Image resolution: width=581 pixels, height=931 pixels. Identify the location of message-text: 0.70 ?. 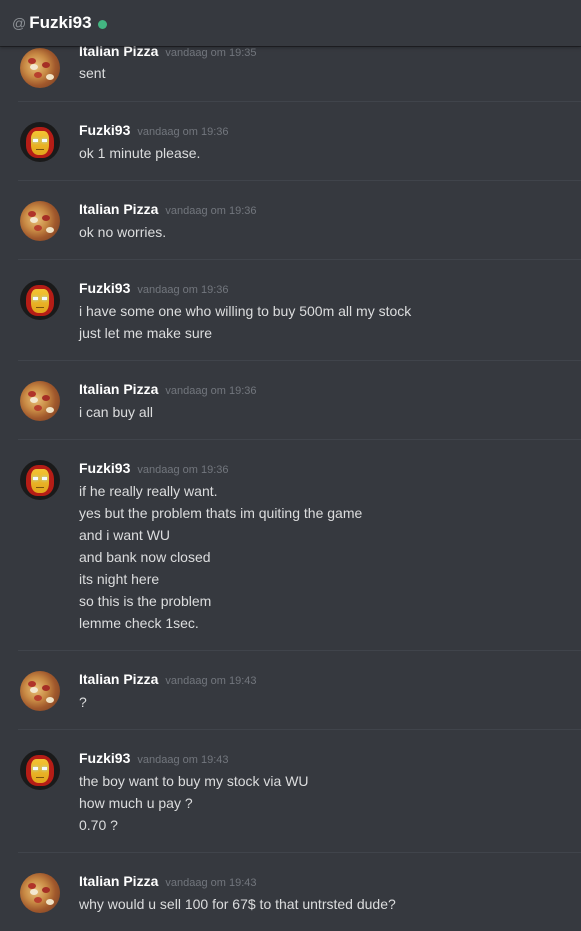
(98, 825).